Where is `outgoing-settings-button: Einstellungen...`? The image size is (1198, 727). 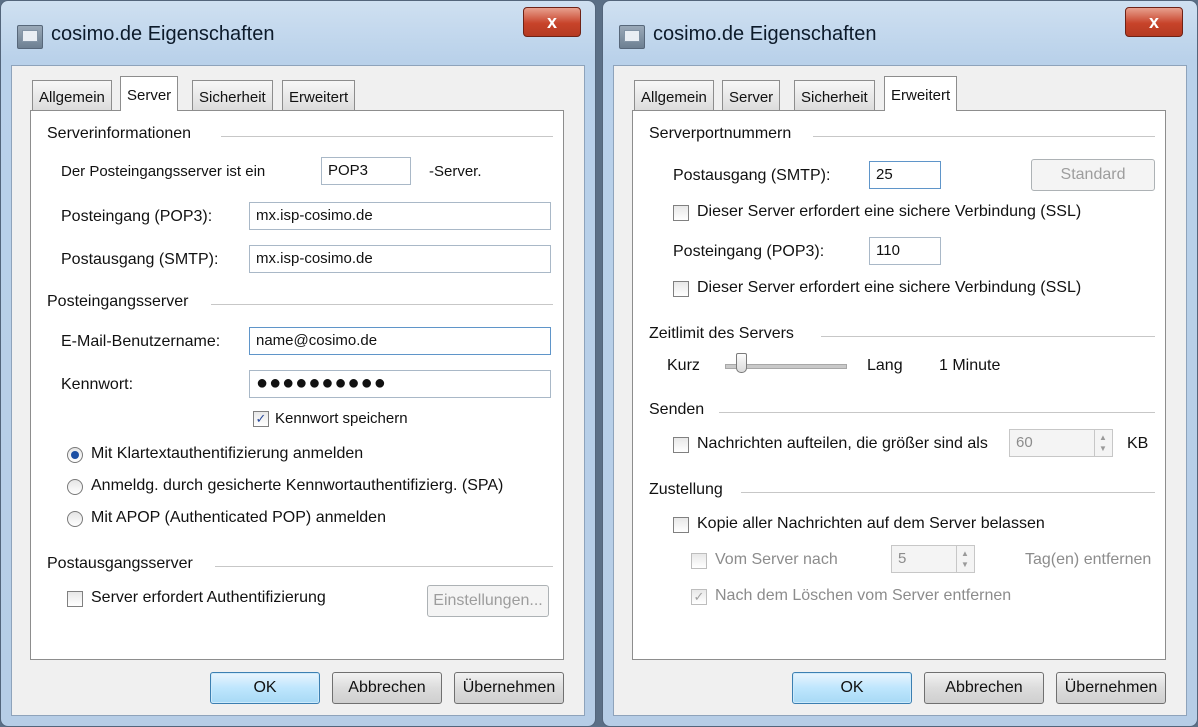
outgoing-settings-button: Einstellungen... is located at coordinates (488, 601).